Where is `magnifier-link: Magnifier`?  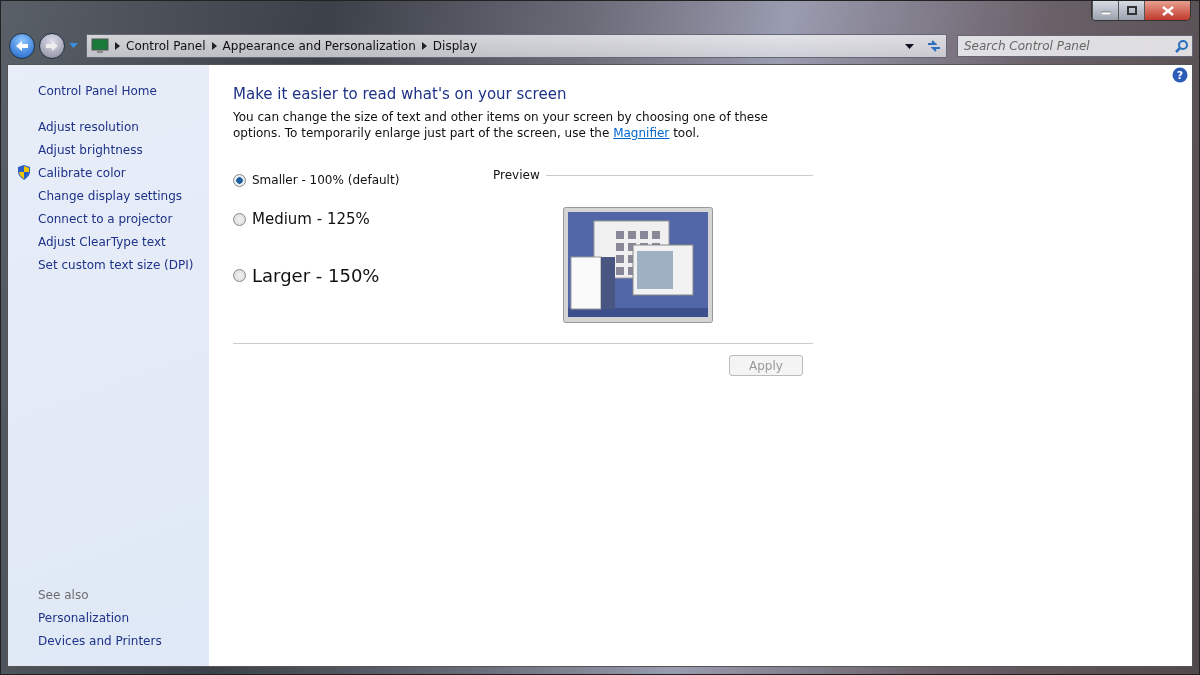 magnifier-link: Magnifier is located at coordinates (641, 133).